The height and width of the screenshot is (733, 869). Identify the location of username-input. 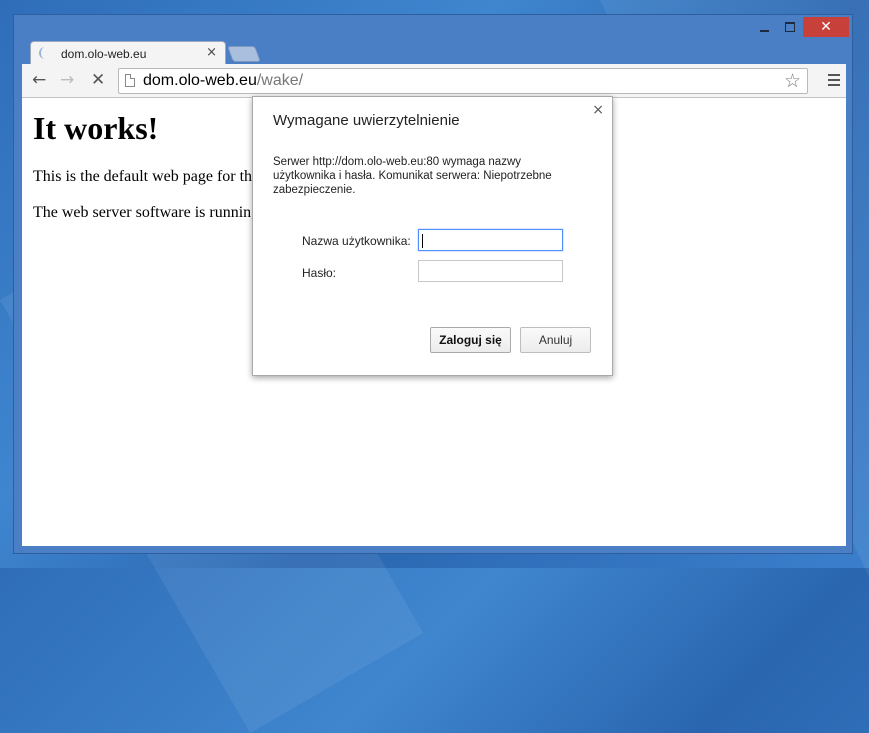
(490, 240).